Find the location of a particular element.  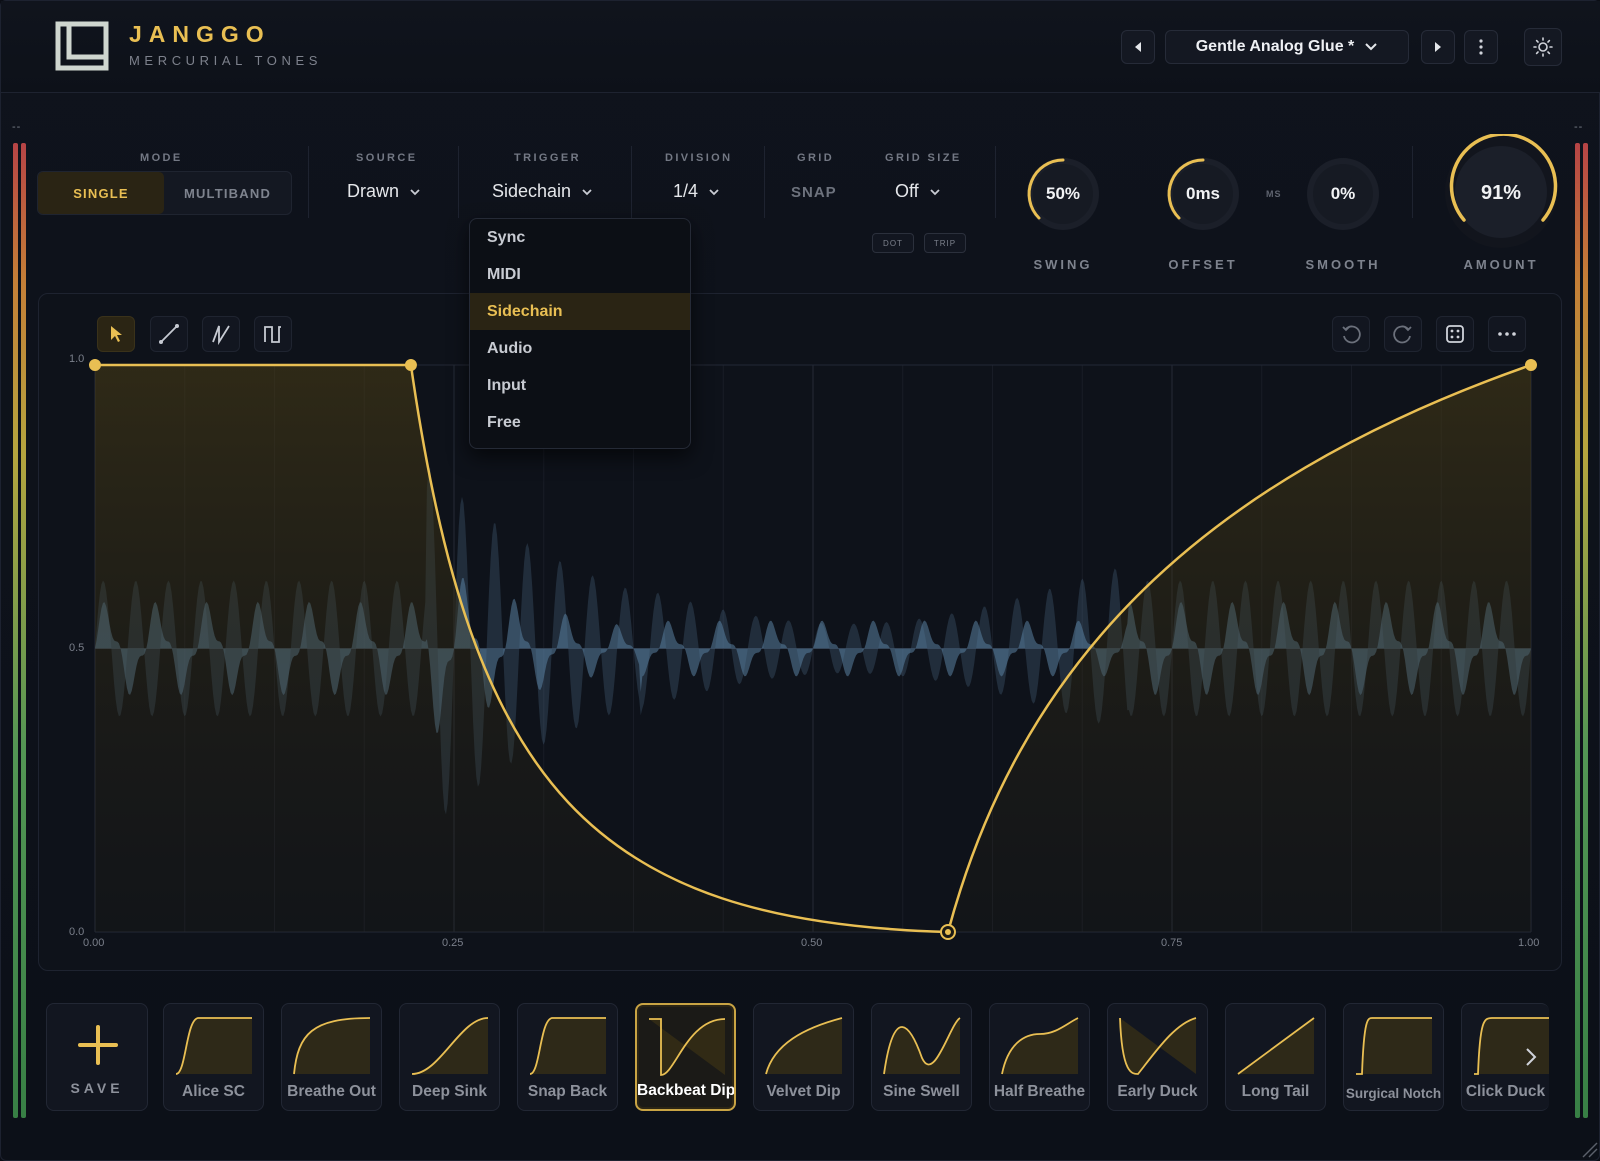

save-preset-button: SAVE is located at coordinates (97, 1057).